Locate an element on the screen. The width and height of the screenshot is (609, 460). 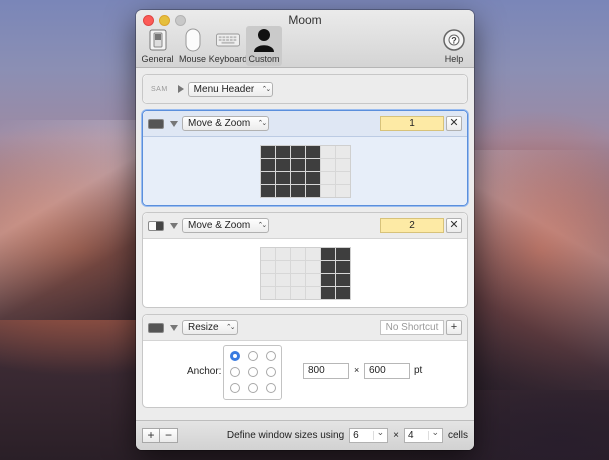
shortcut-field: No Shortcut is located at coordinates (412, 327).